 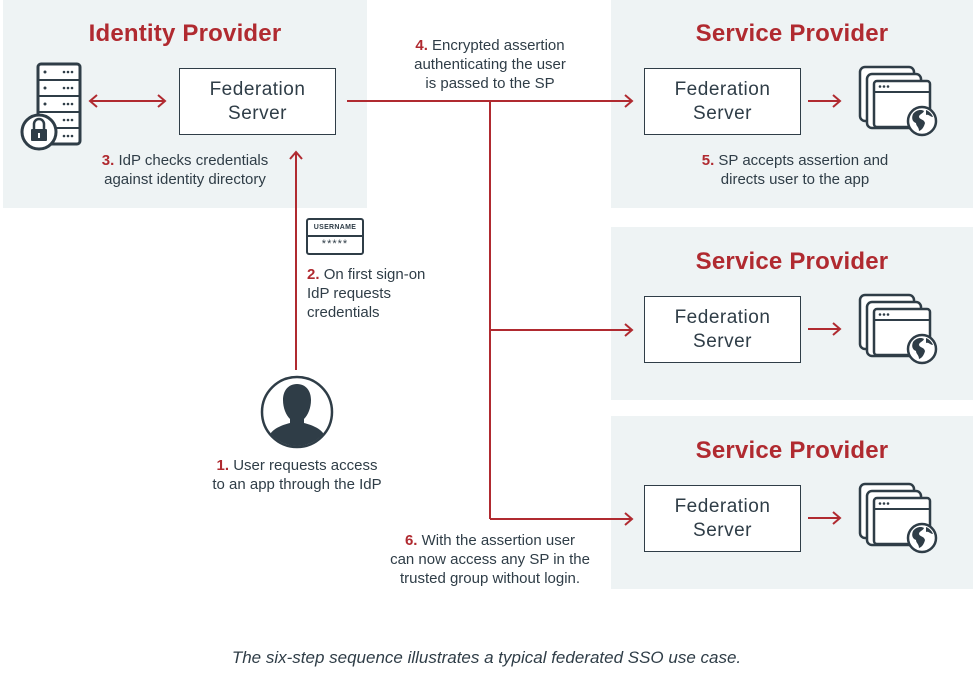 What do you see at coordinates (185, 33) in the screenshot?
I see `identity-provider-title: Identity Provider` at bounding box center [185, 33].